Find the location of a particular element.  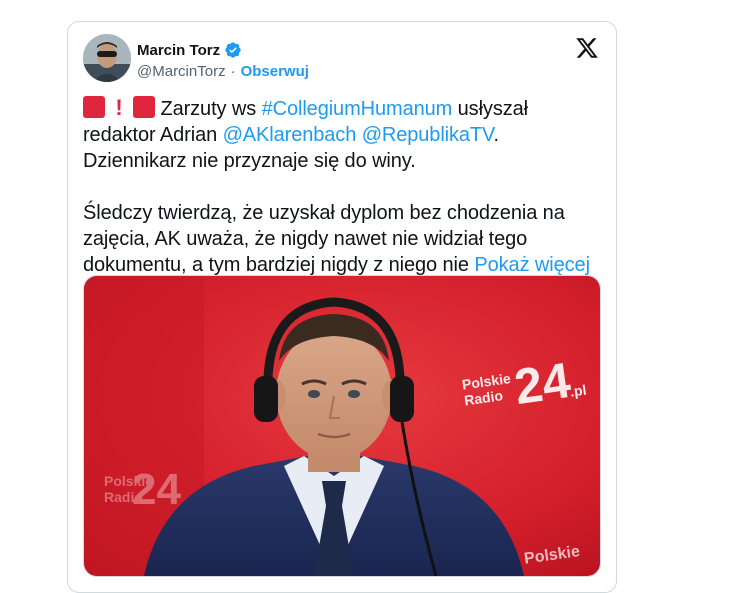

x-logo-icon is located at coordinates (587, 48).